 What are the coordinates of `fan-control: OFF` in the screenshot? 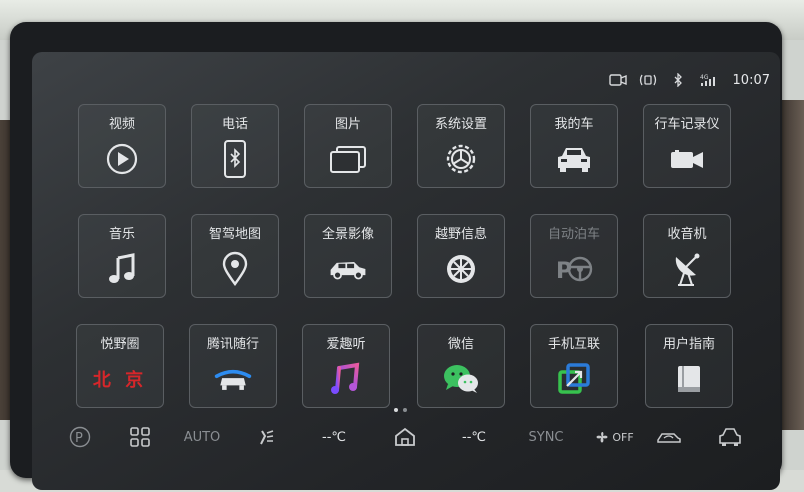 It's located at (614, 437).